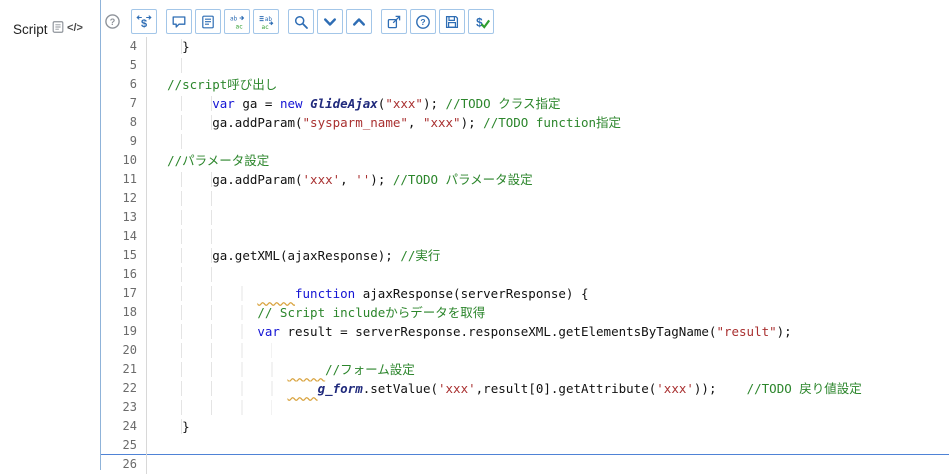 The width and height of the screenshot is (949, 474). What do you see at coordinates (355, 122) in the screenshot?
I see `code-token: "sysparm_name"` at bounding box center [355, 122].